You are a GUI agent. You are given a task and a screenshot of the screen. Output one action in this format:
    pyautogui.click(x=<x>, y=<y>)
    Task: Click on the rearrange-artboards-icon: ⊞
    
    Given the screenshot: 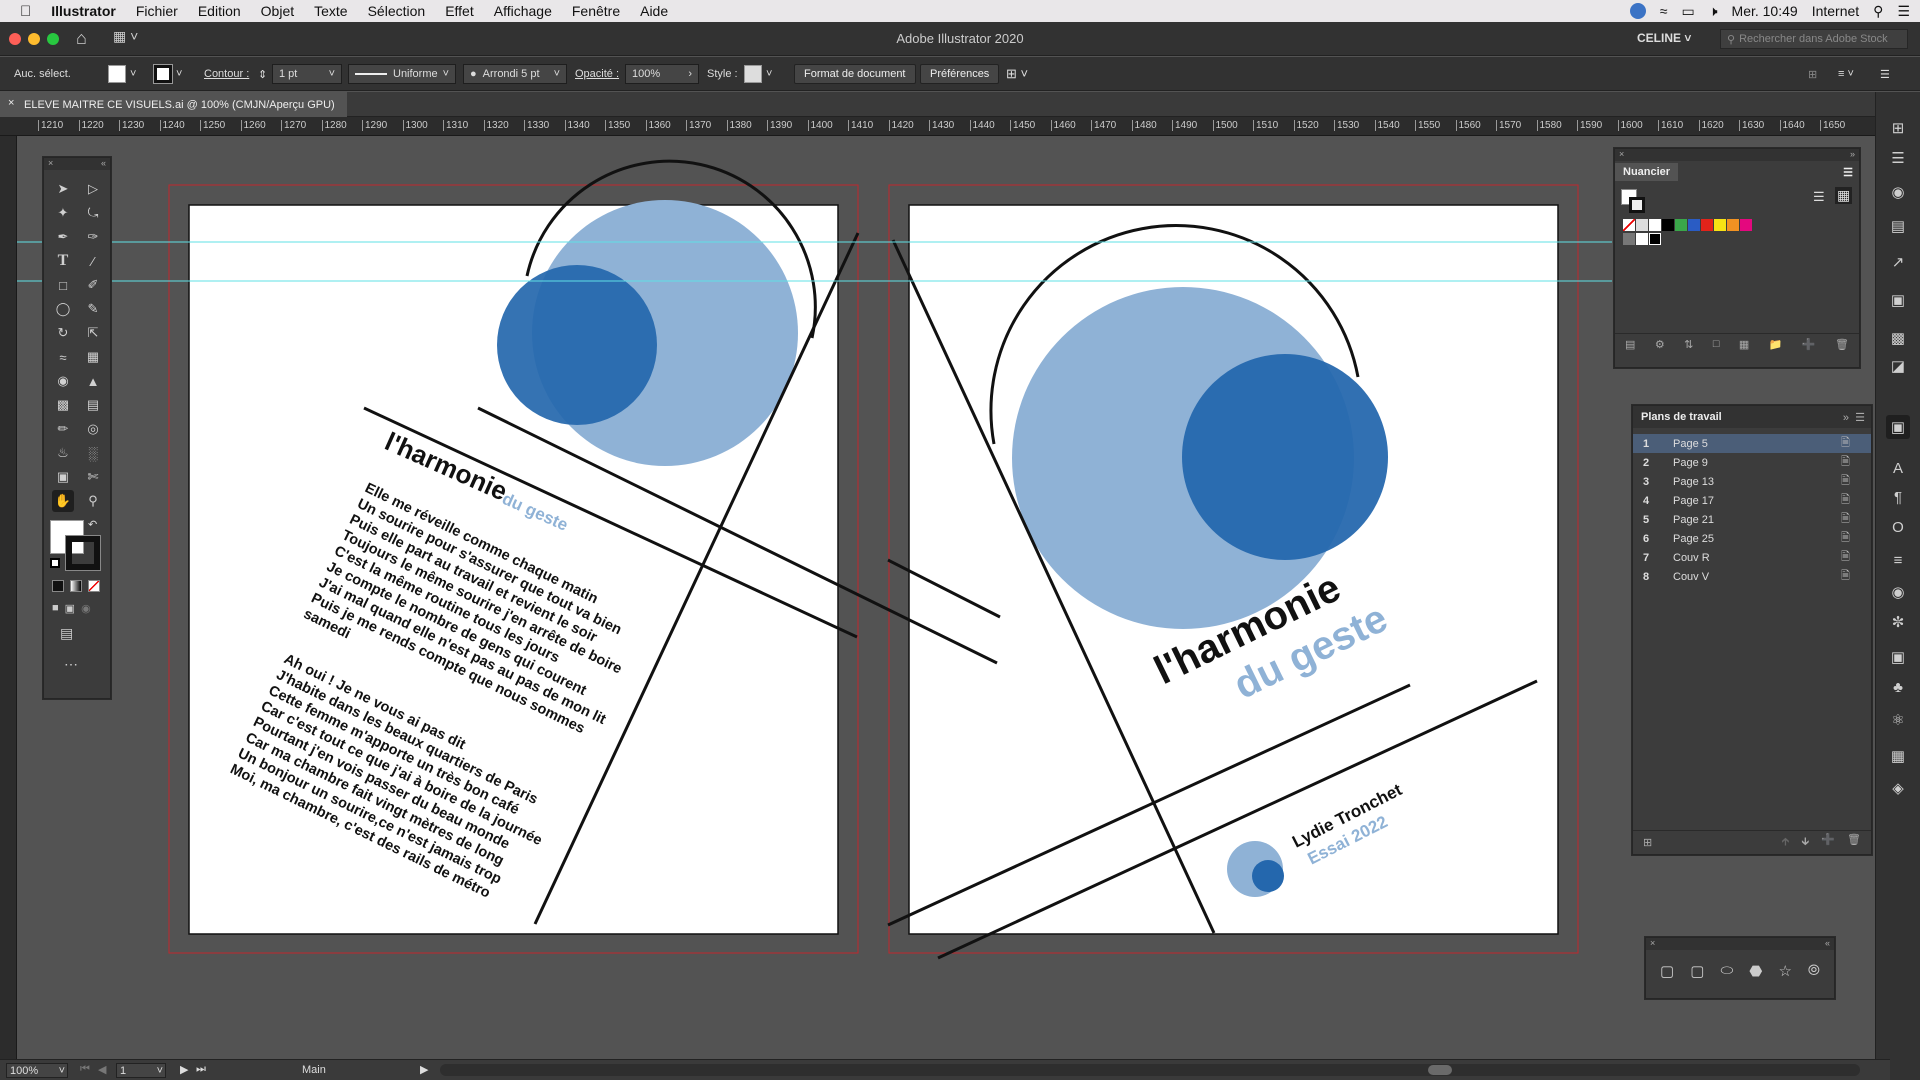 What is the action you would take?
    pyautogui.click(x=1647, y=842)
    